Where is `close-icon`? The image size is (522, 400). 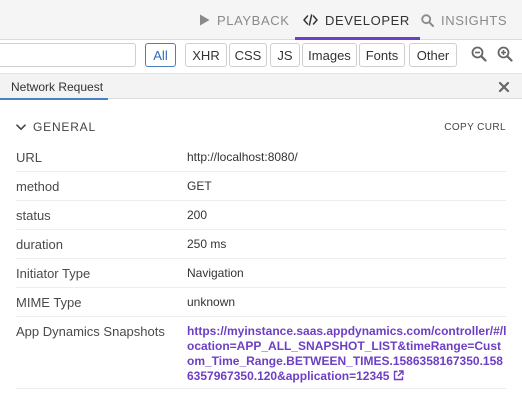
close-icon is located at coordinates (504, 86).